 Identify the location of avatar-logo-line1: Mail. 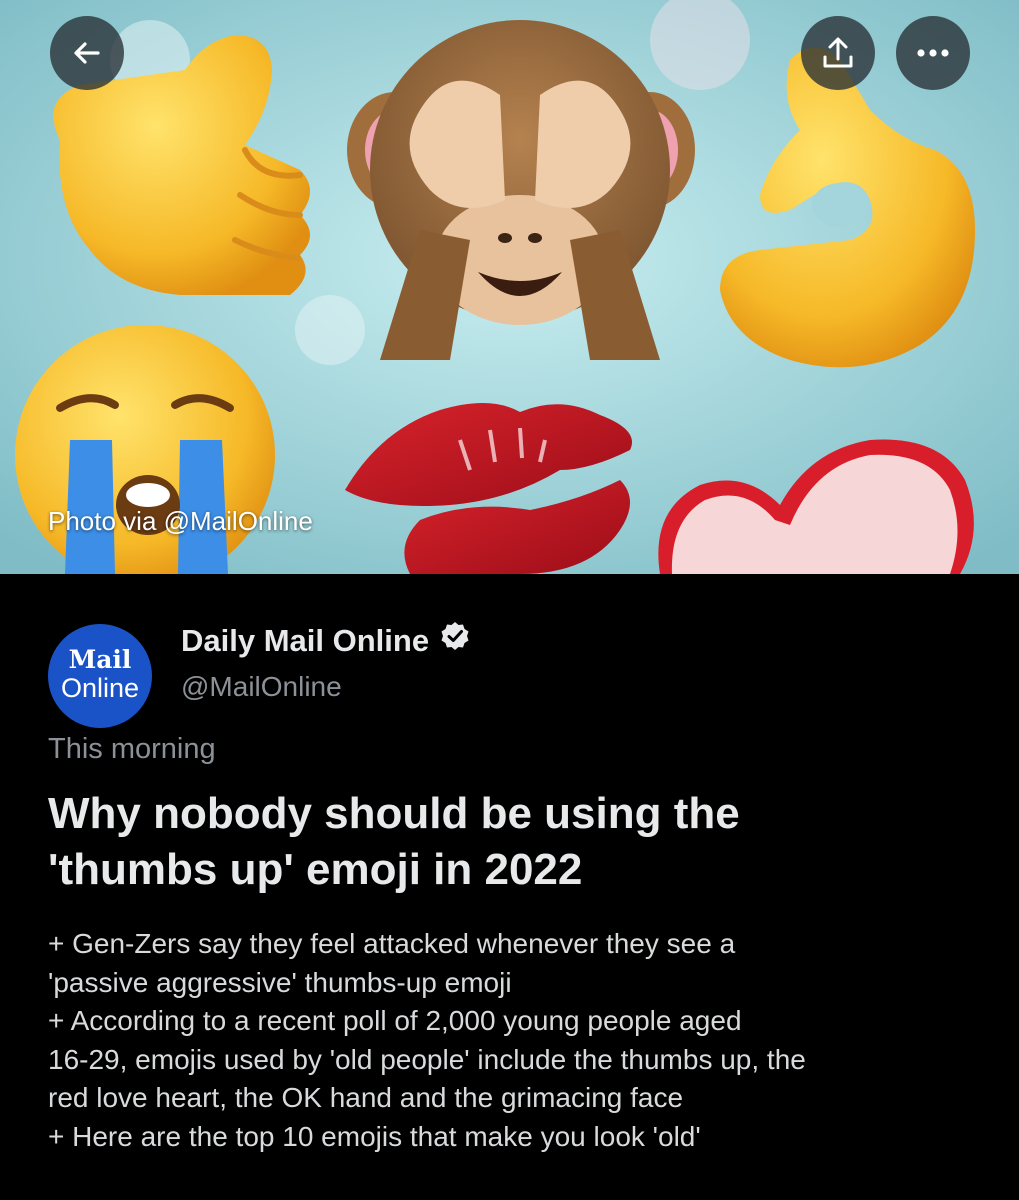
(100, 659).